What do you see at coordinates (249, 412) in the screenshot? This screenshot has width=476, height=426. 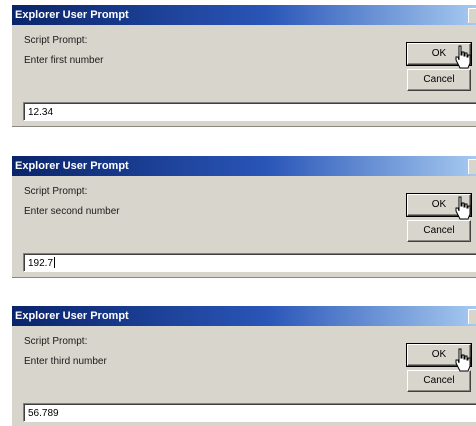 I see `answer-input: 56.789` at bounding box center [249, 412].